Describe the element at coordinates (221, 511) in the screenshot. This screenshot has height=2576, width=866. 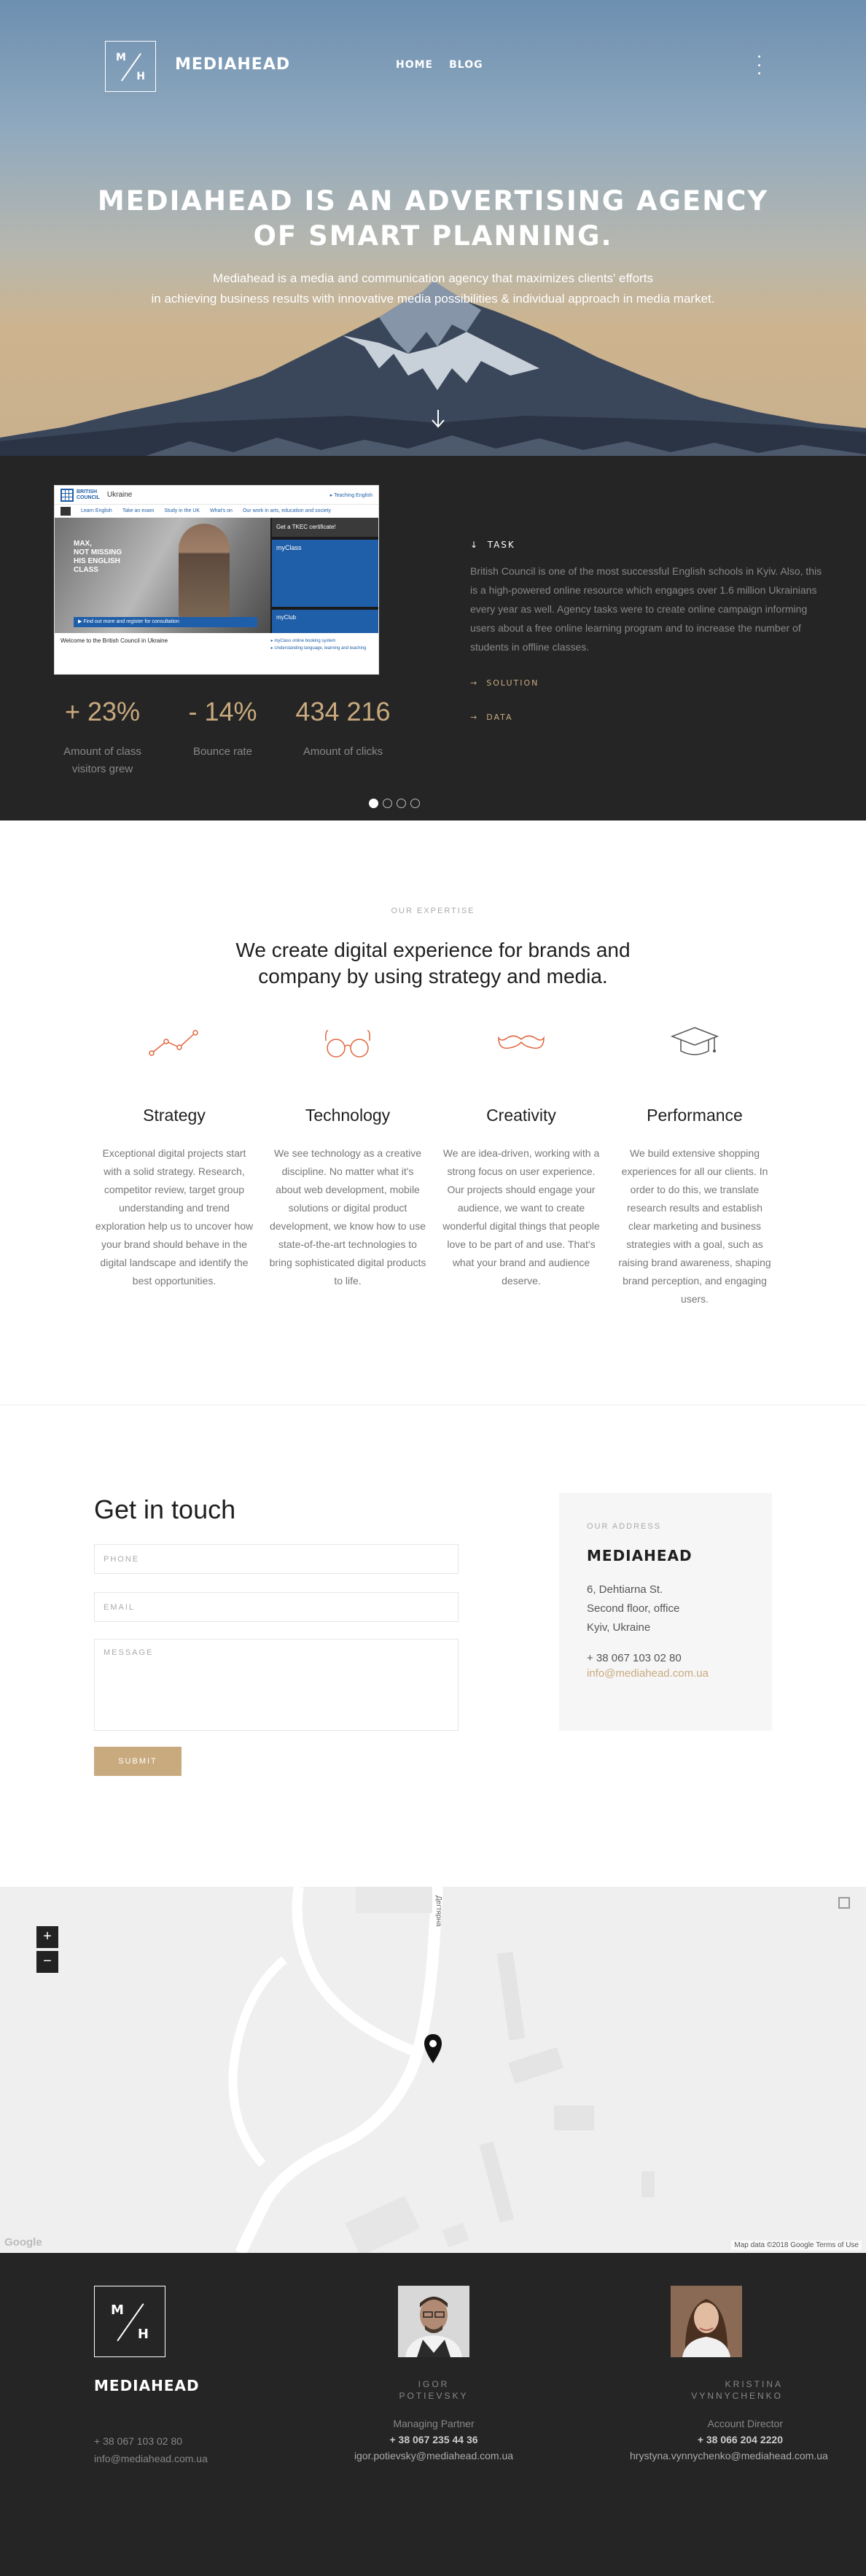
I see `screenshot-nav-item: What's on` at that location.